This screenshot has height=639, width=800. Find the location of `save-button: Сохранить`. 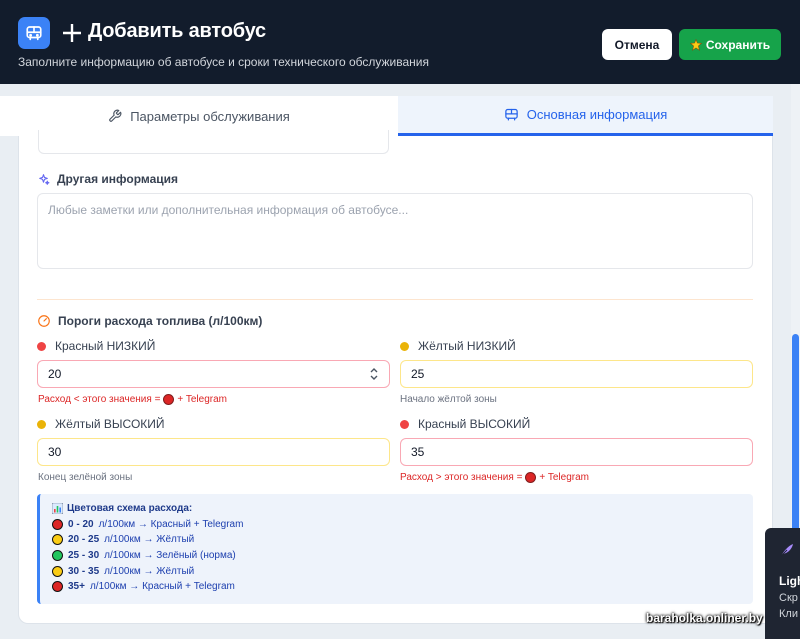

save-button: Сохранить is located at coordinates (730, 44).